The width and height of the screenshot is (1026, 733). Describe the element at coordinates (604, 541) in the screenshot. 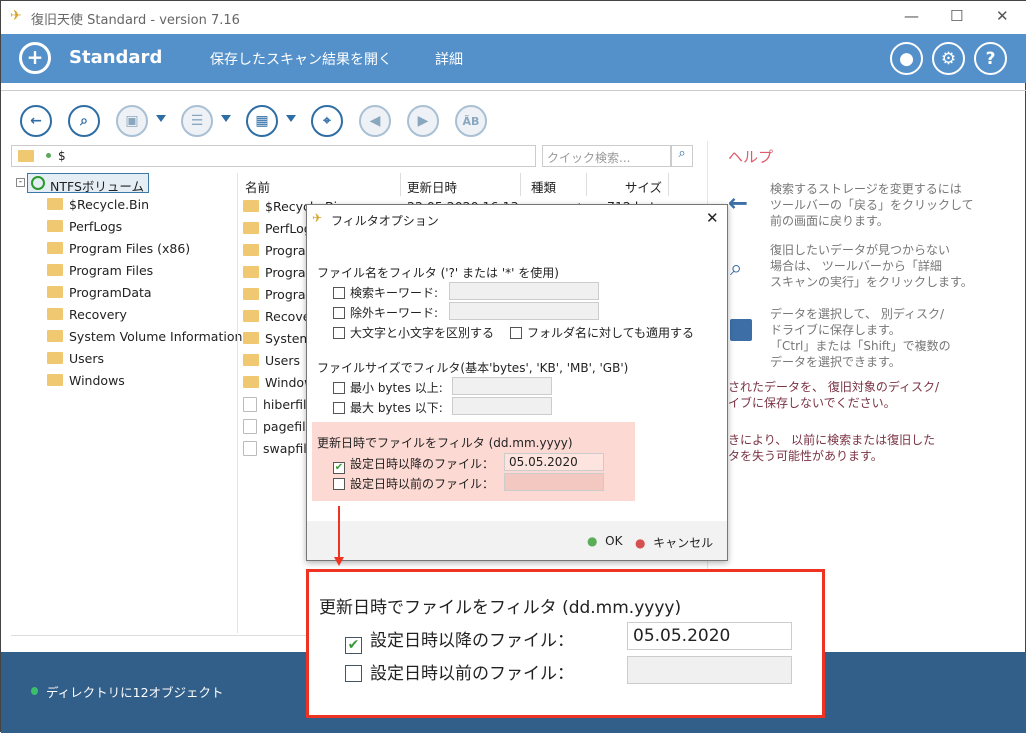

I see `ok-button: ● OK` at that location.